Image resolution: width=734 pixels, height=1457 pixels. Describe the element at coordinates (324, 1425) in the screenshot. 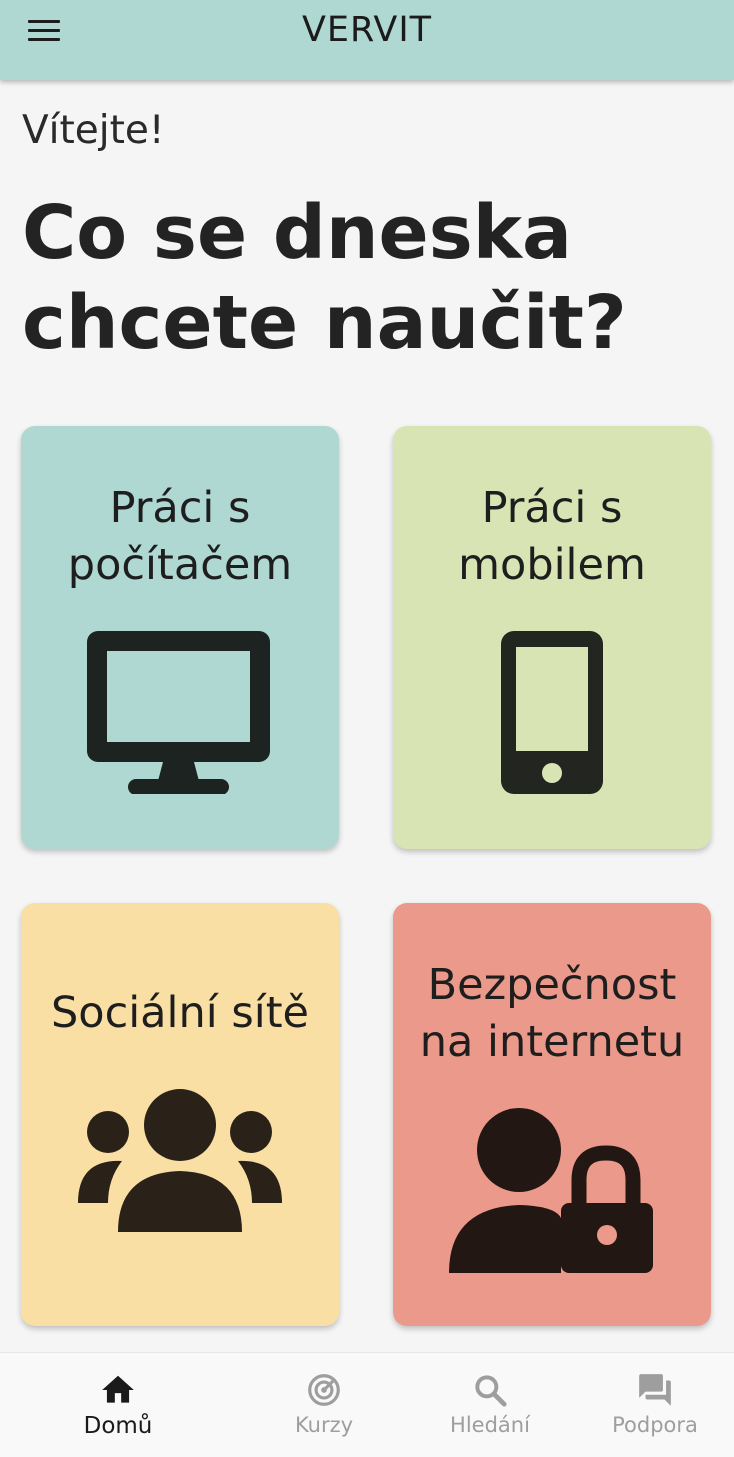

I see `nav-label: Kurzy` at that location.